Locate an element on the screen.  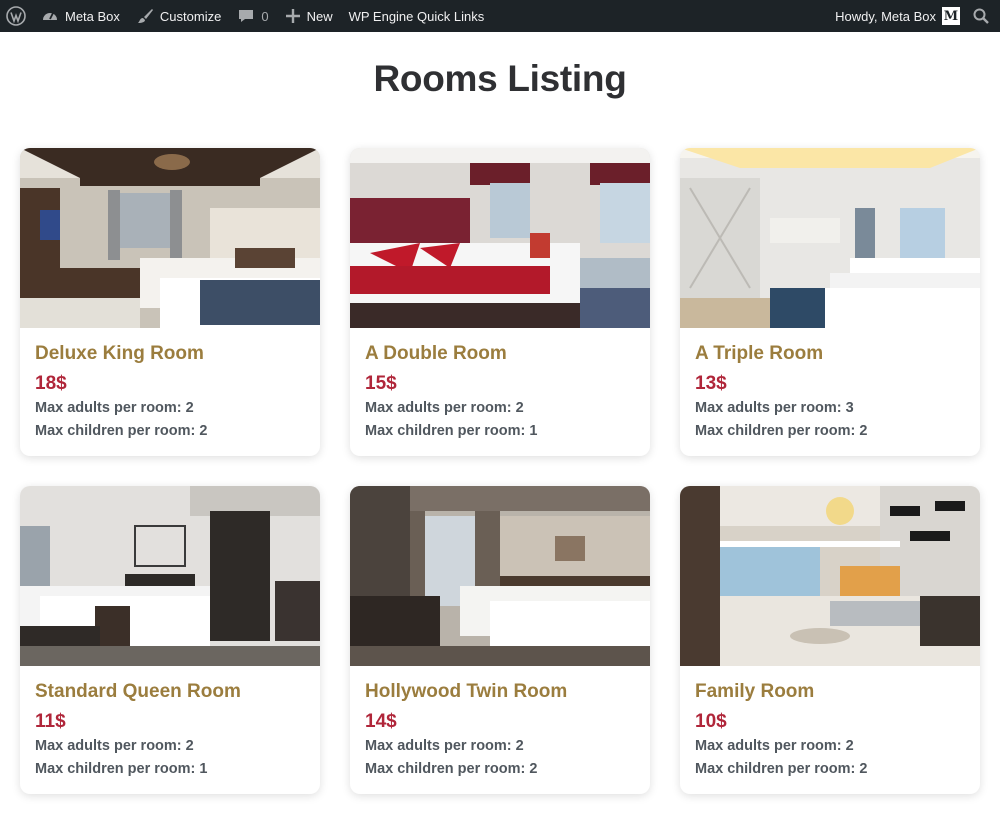
quick-links-label: WP Engine Quick Links is located at coordinates (416, 16).